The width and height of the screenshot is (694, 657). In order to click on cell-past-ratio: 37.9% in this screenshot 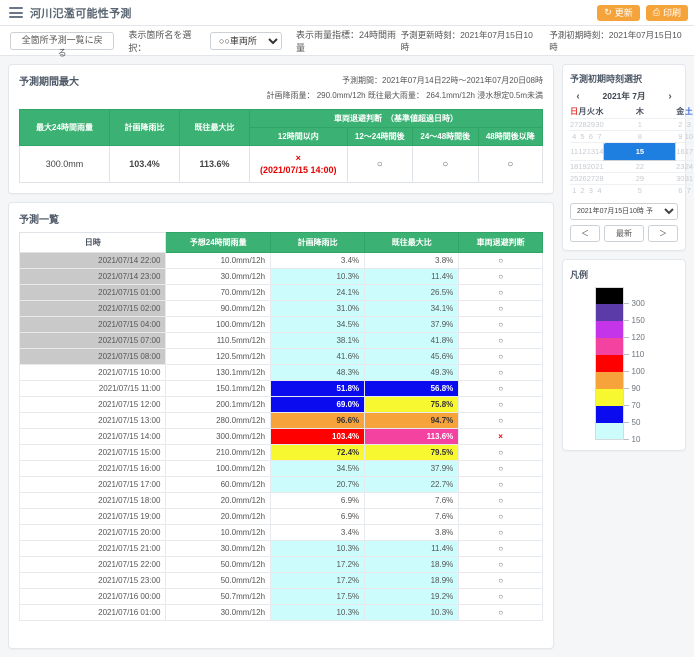, I will do `click(412, 468)`.